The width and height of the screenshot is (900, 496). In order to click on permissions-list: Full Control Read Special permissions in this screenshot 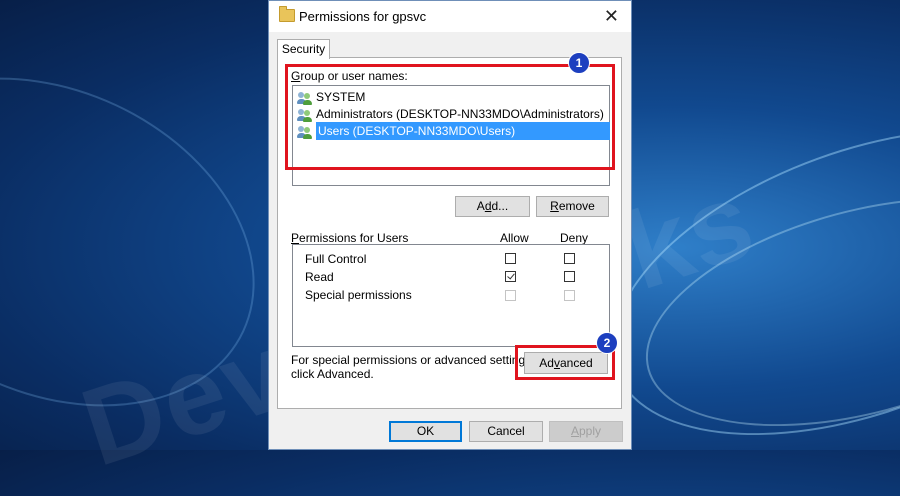, I will do `click(451, 295)`.